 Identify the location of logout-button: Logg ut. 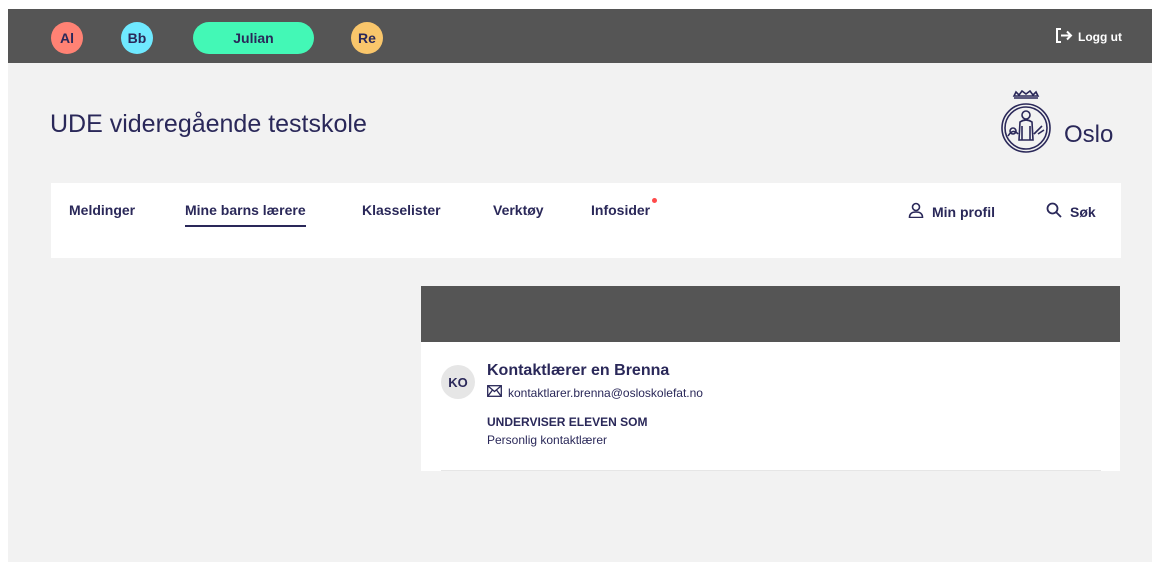
(1089, 37).